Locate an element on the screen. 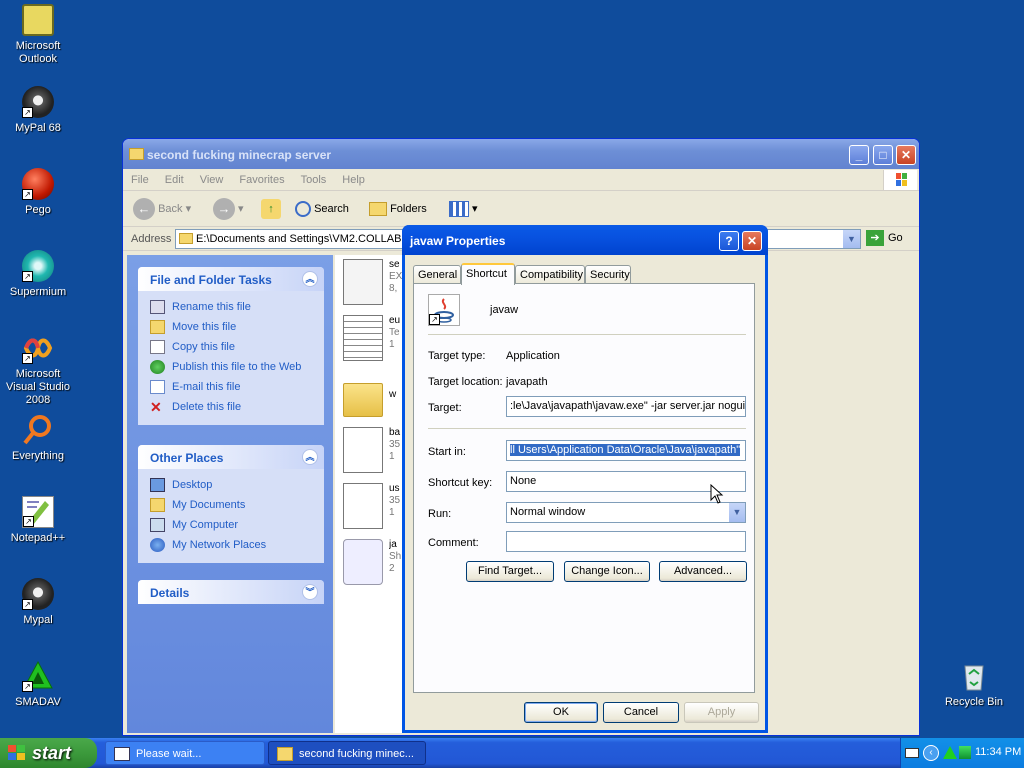 This screenshot has height=768, width=1024. start-in-label: Start in: is located at coordinates (447, 452).